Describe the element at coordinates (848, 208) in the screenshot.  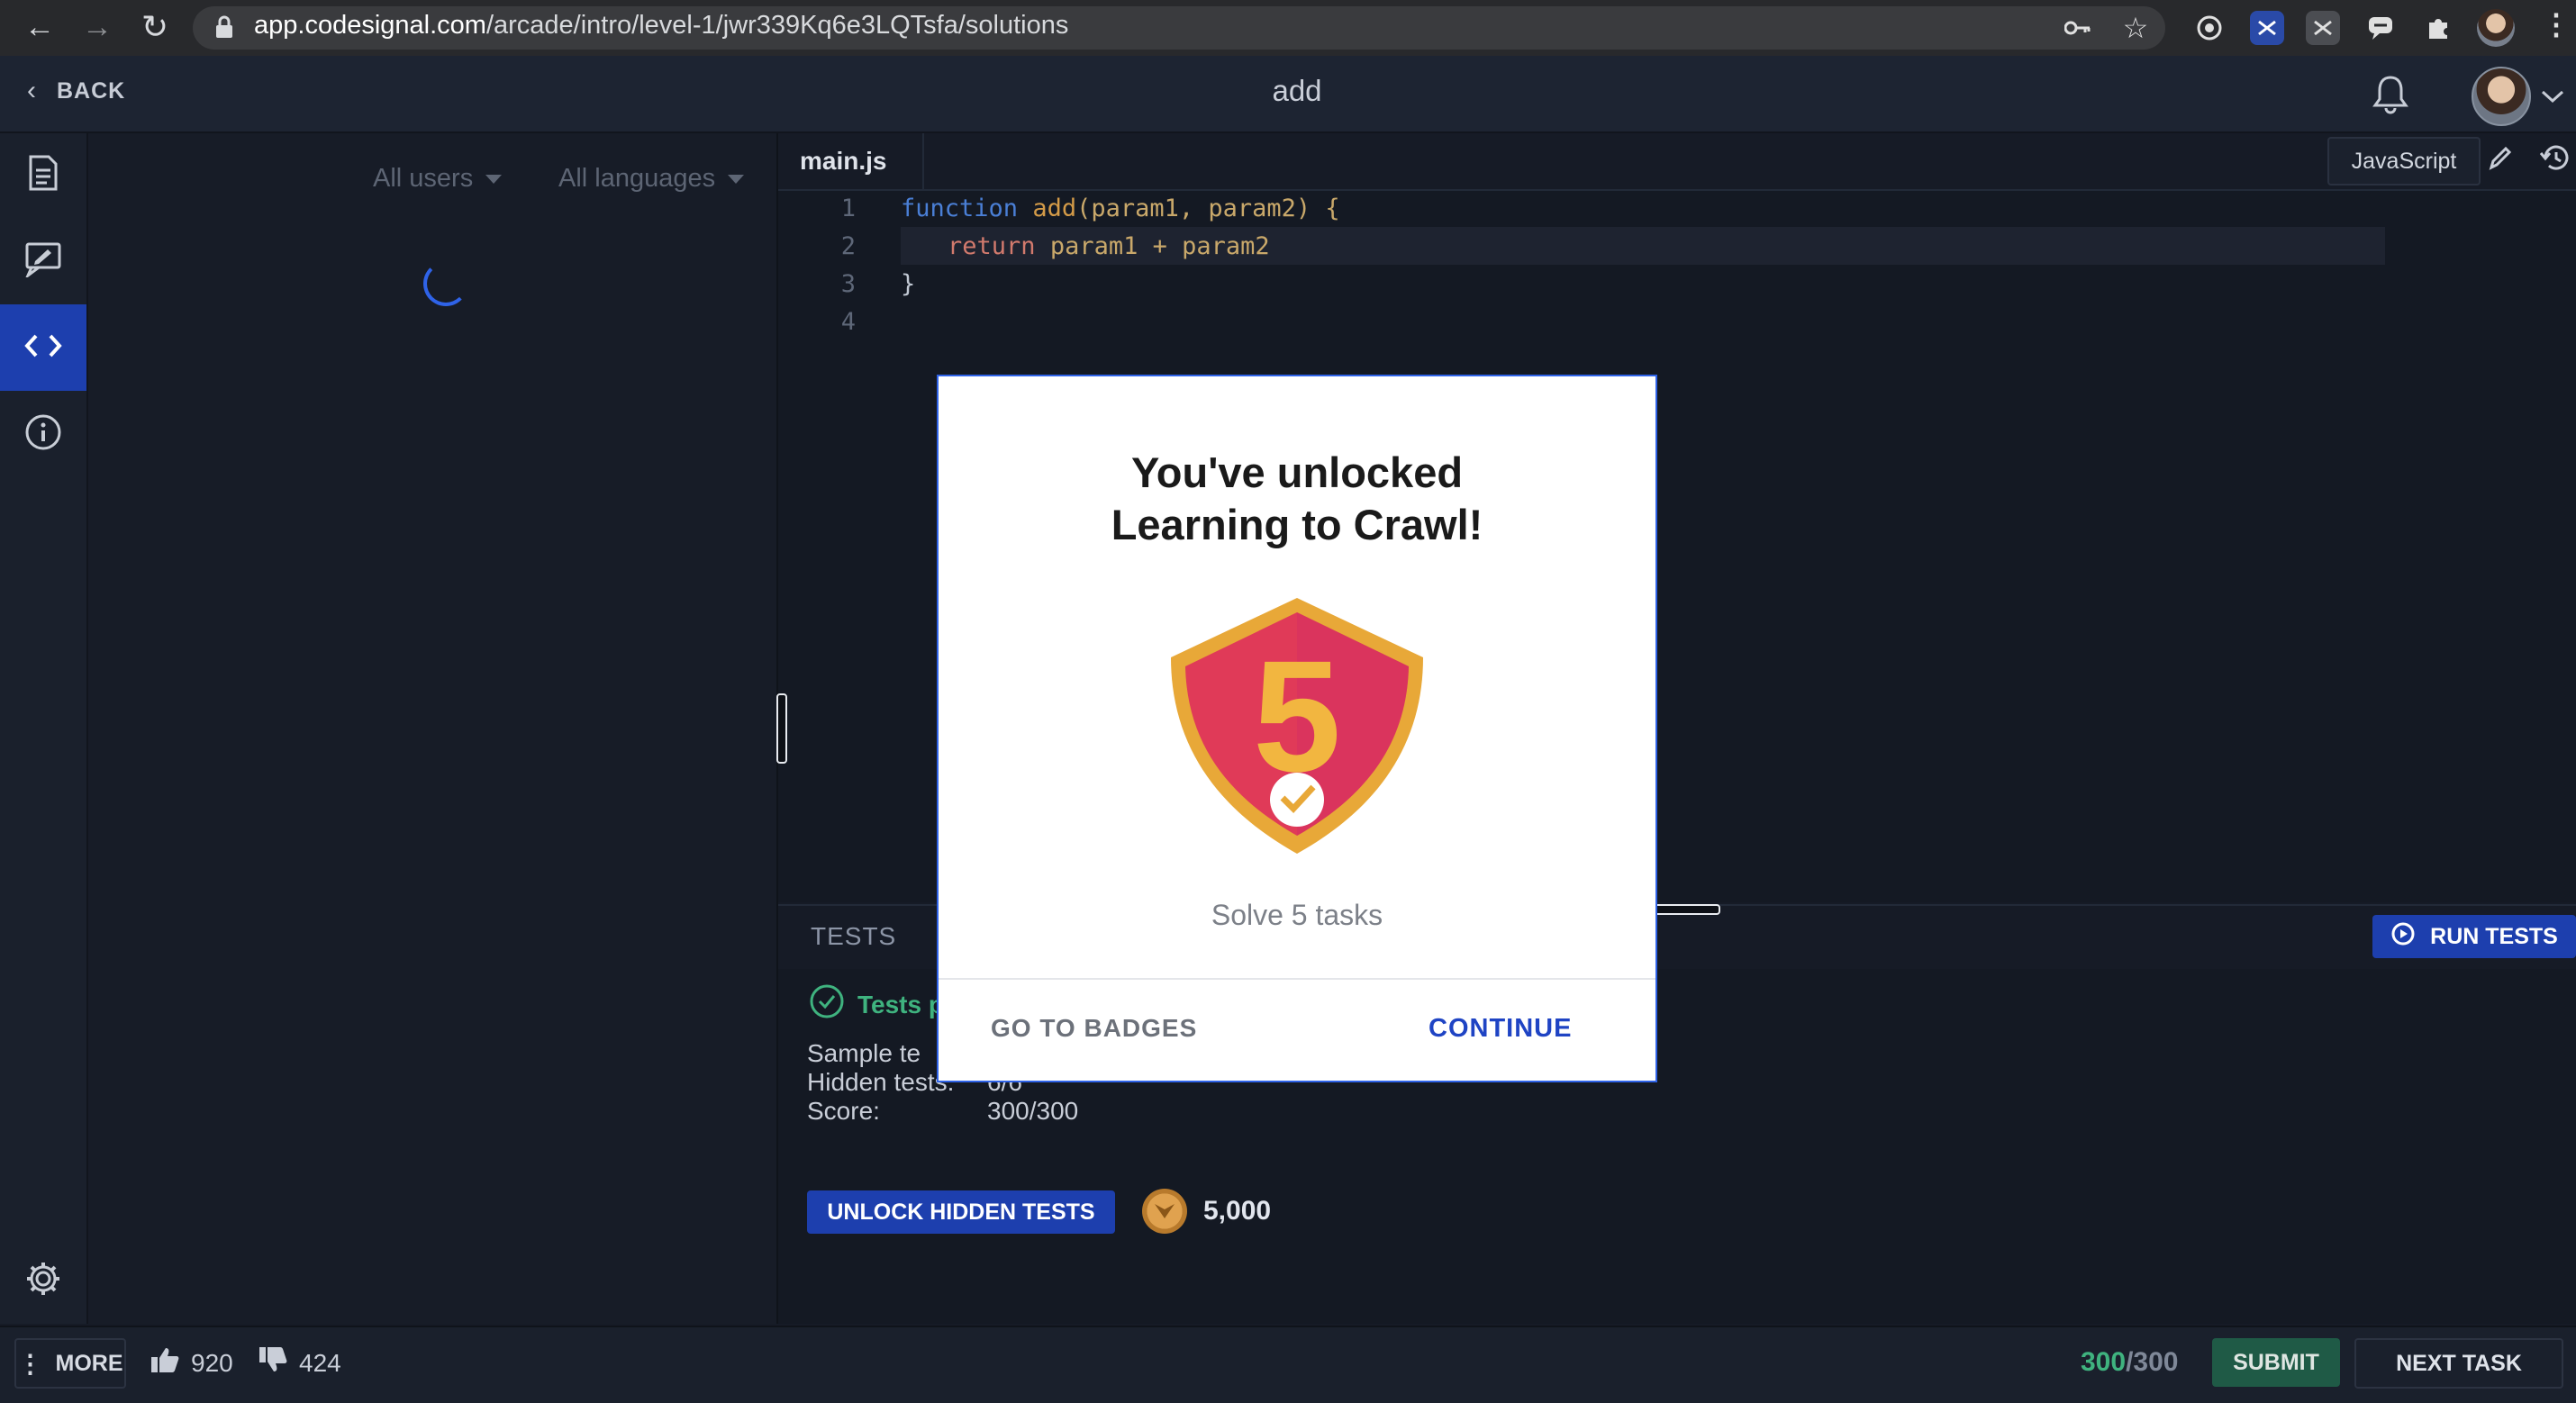
I see `line-number: 1` at that location.